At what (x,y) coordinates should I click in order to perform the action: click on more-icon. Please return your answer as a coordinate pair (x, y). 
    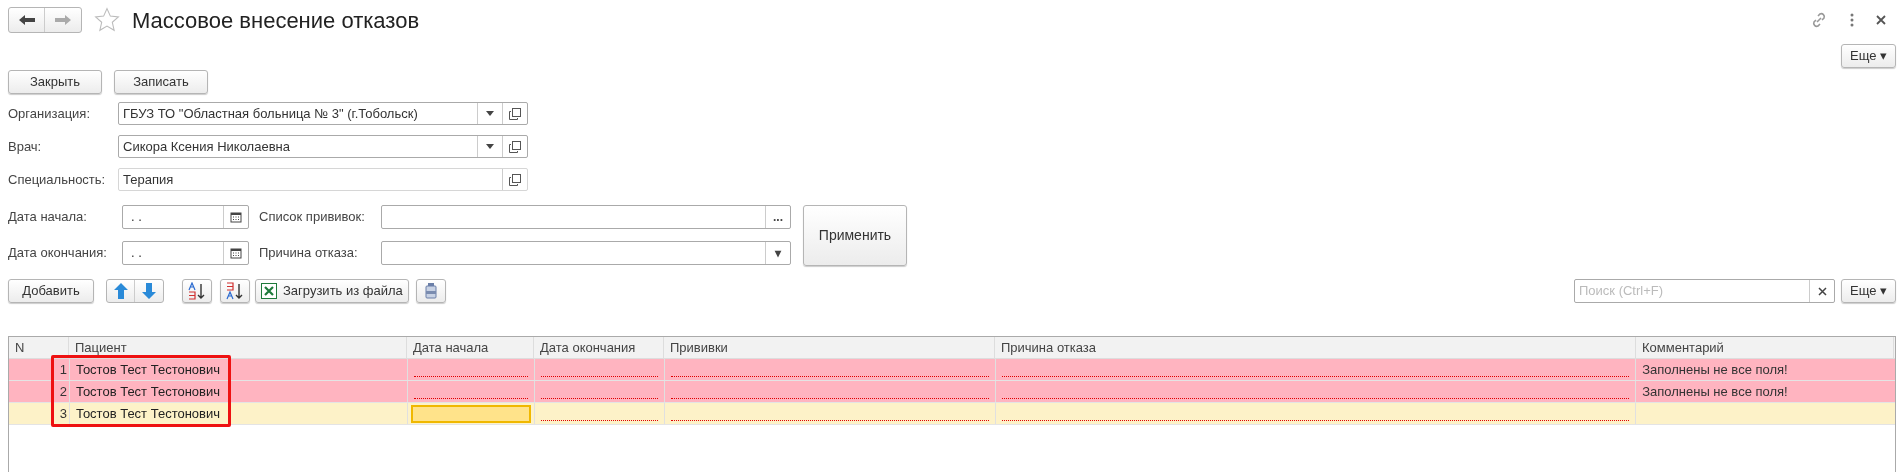
    Looking at the image, I should click on (1852, 20).